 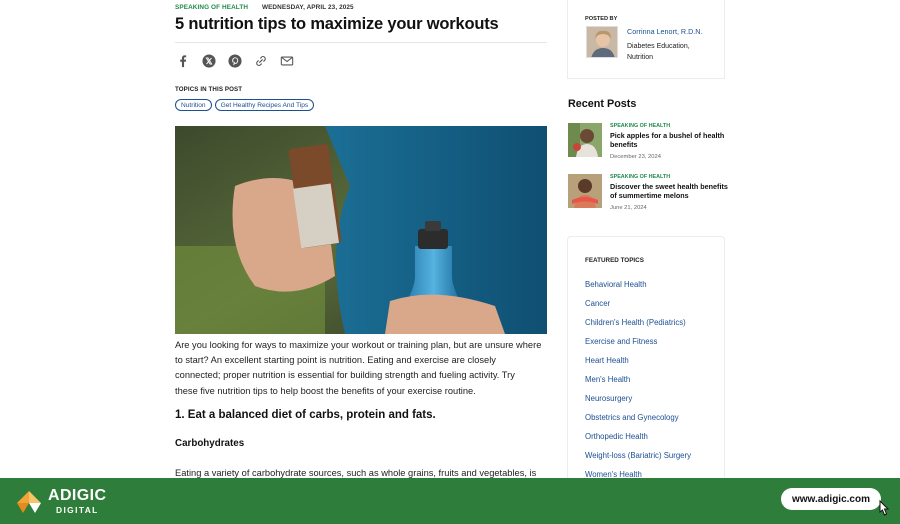 What do you see at coordinates (884, 508) in the screenshot?
I see `pointer-cursor-icon` at bounding box center [884, 508].